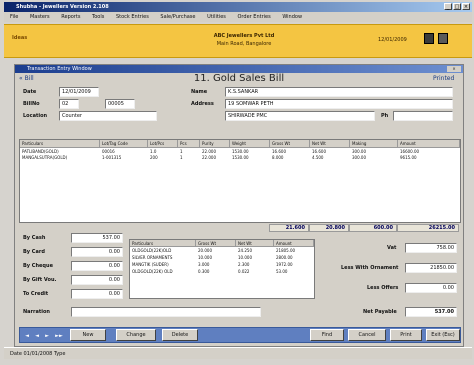  I want to click on maximize-button: □, so click(457, 6).